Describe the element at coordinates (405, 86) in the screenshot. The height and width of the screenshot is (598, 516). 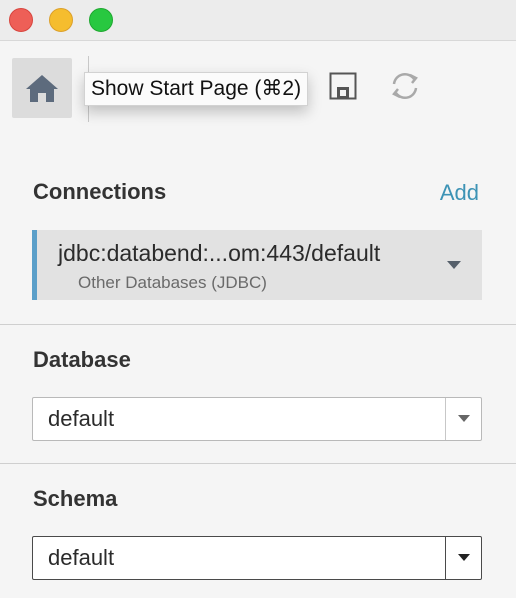
I see `refresh-icon` at that location.